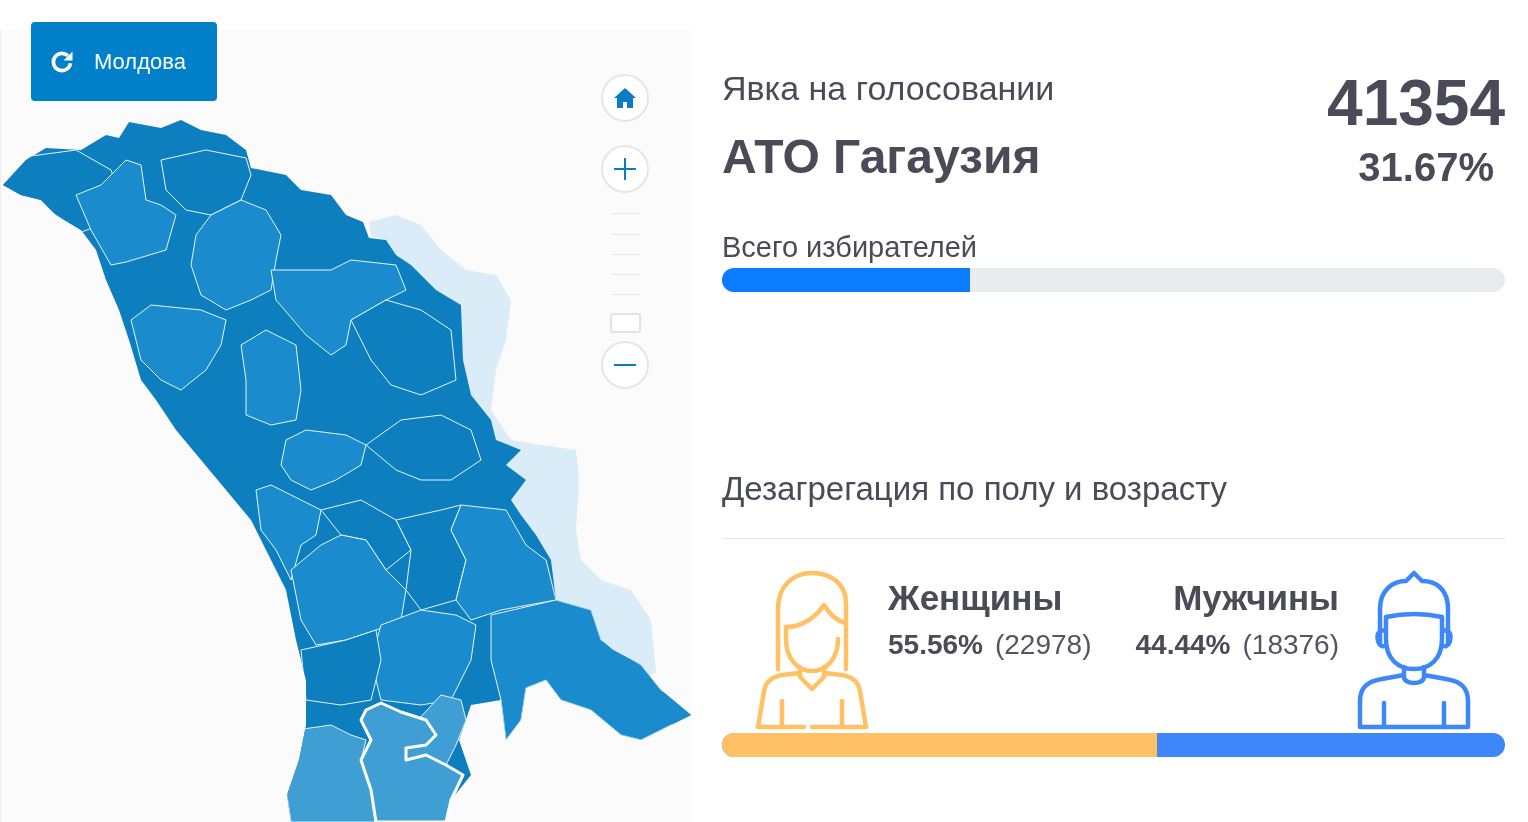 This screenshot has width=1528, height=822. Describe the element at coordinates (1043, 645) in the screenshot. I see `gender-count: (22978)` at that location.